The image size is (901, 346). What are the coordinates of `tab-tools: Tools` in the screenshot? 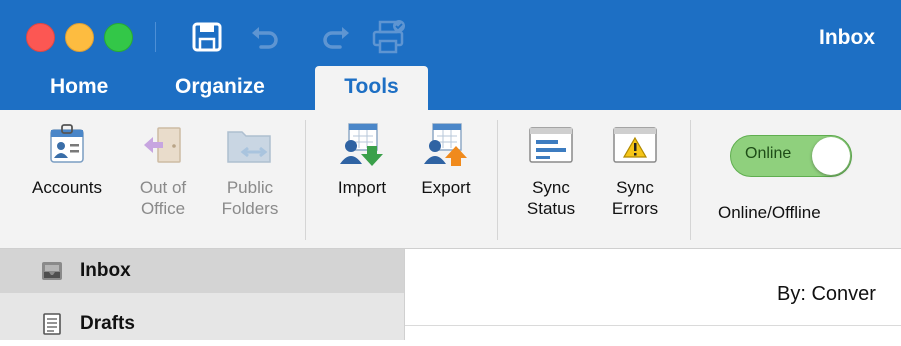 It's located at (371, 88).